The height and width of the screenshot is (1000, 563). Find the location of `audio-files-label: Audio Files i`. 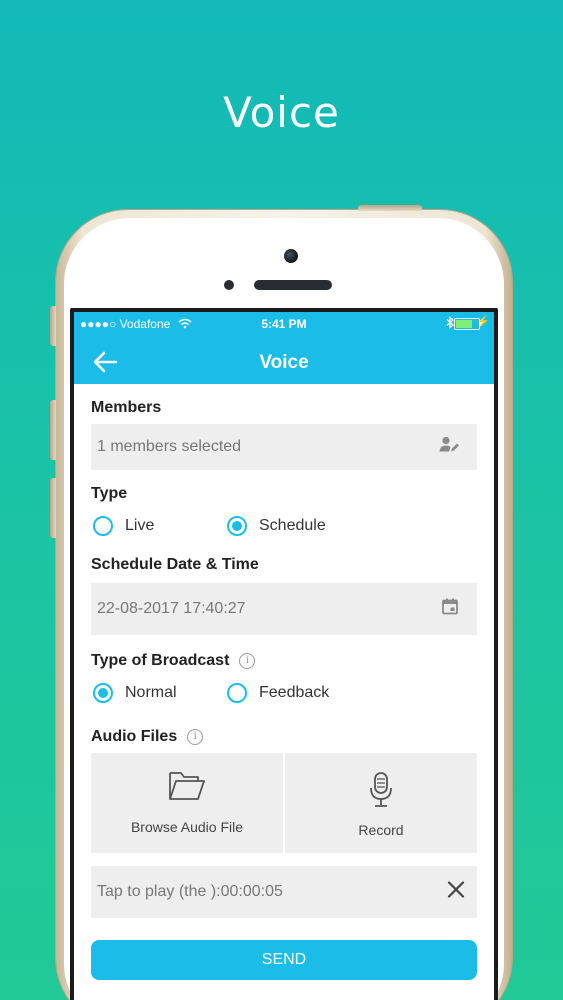

audio-files-label: Audio Files i is located at coordinates (147, 737).